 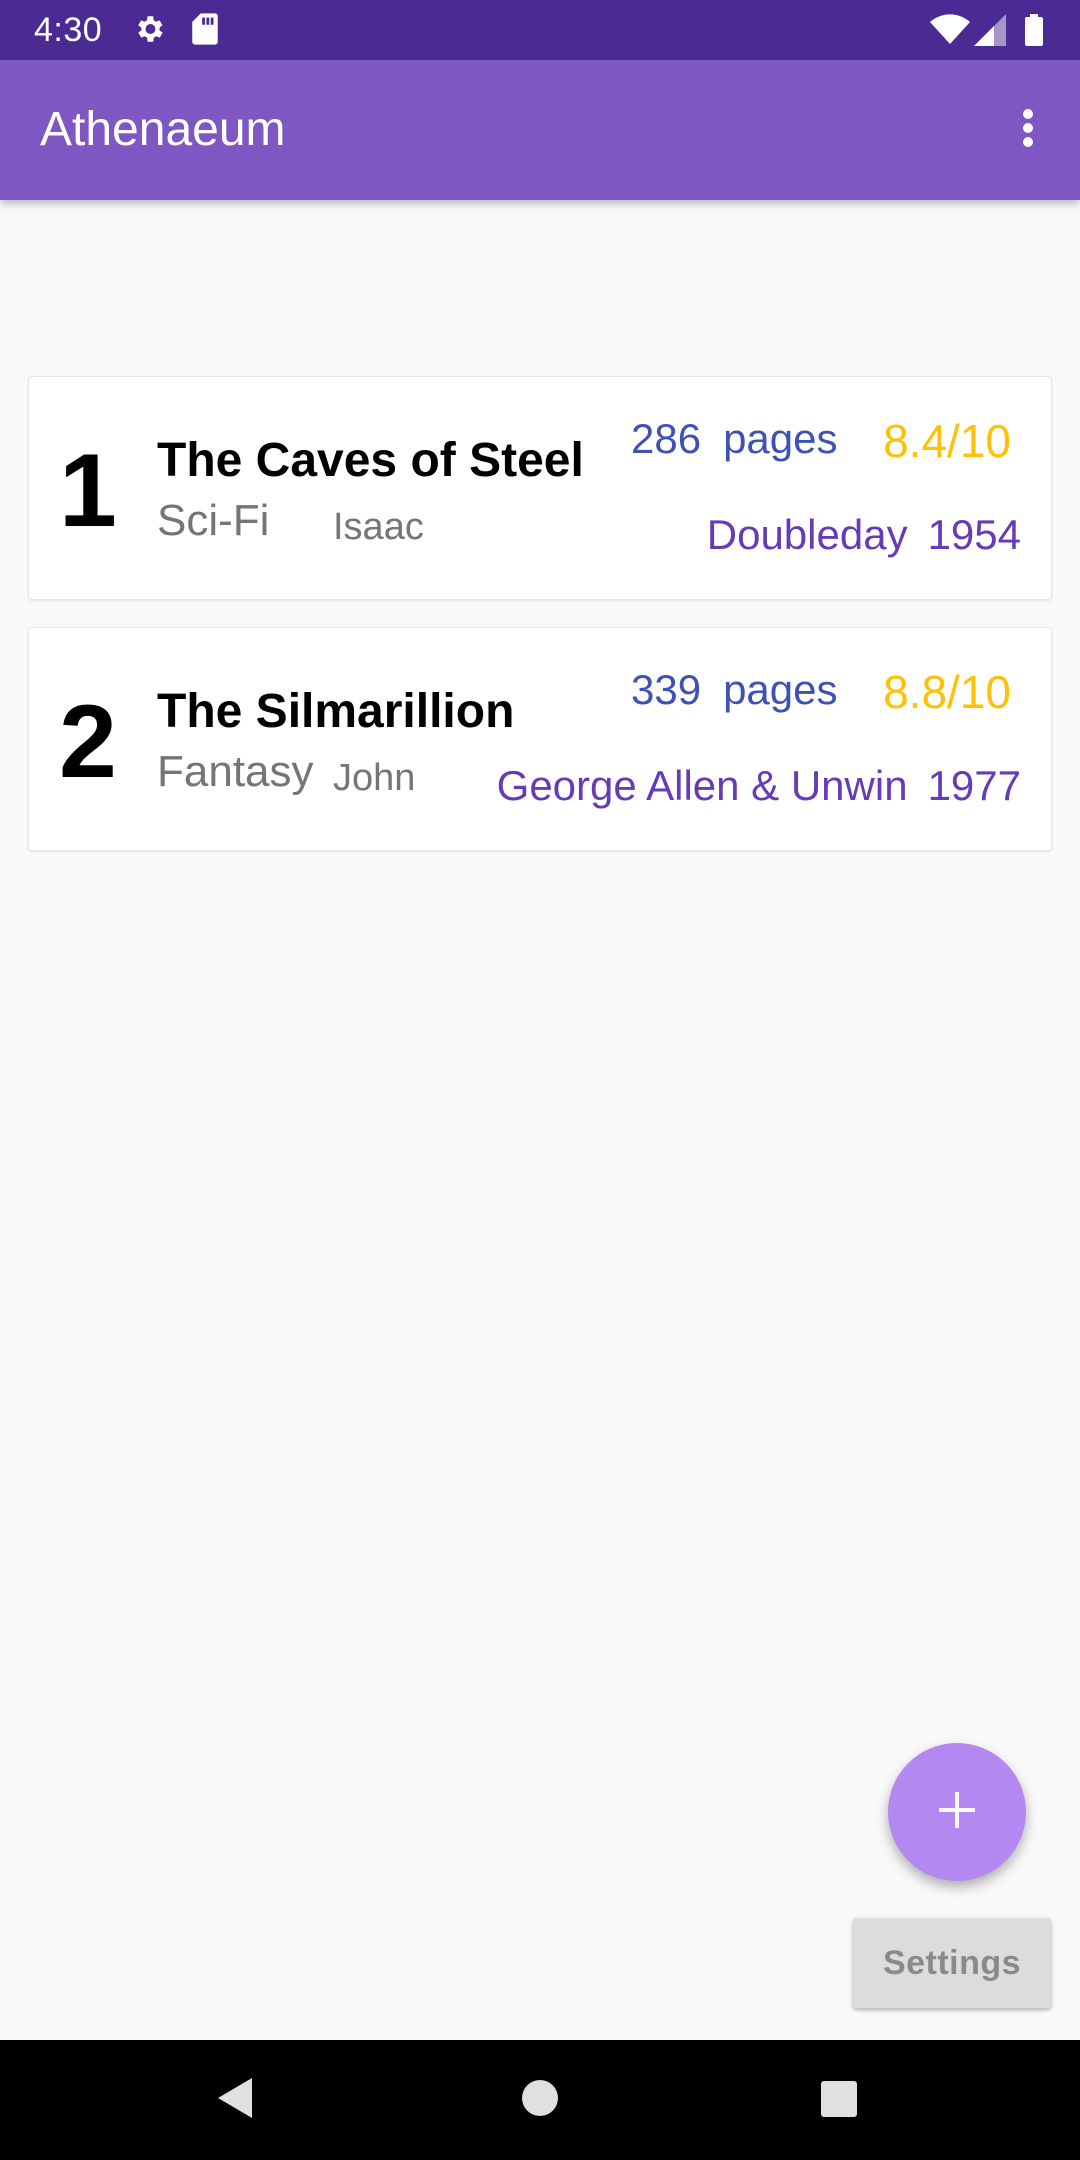 I want to click on navigation-bar, so click(x=540, y=2100).